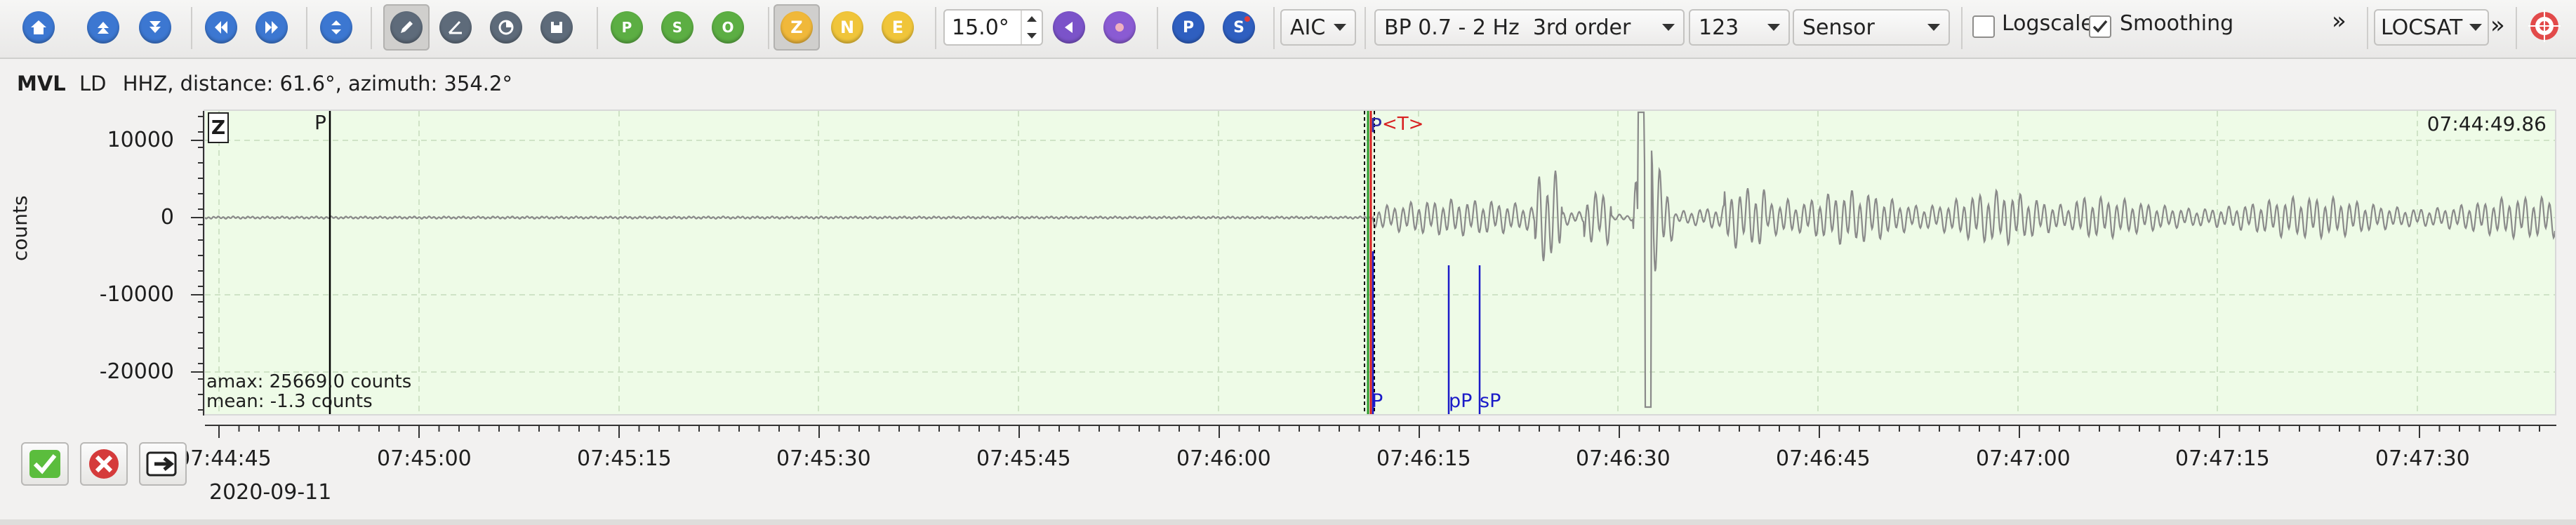 The width and height of the screenshot is (2576, 525). I want to click on filter-purple-button, so click(1069, 27).